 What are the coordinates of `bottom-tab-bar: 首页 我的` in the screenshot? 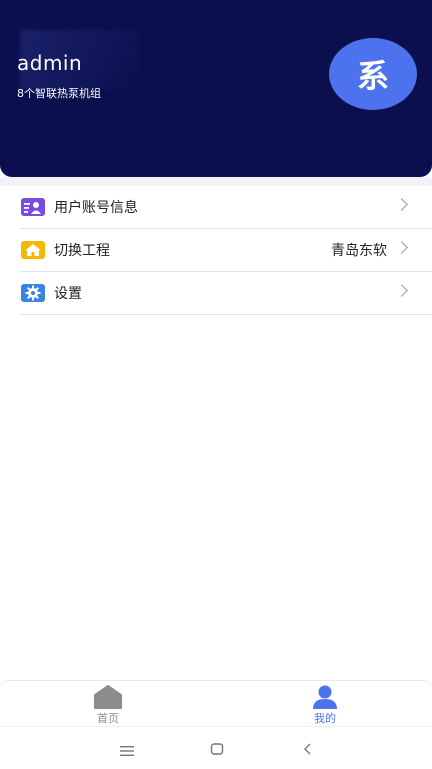 It's located at (216, 703).